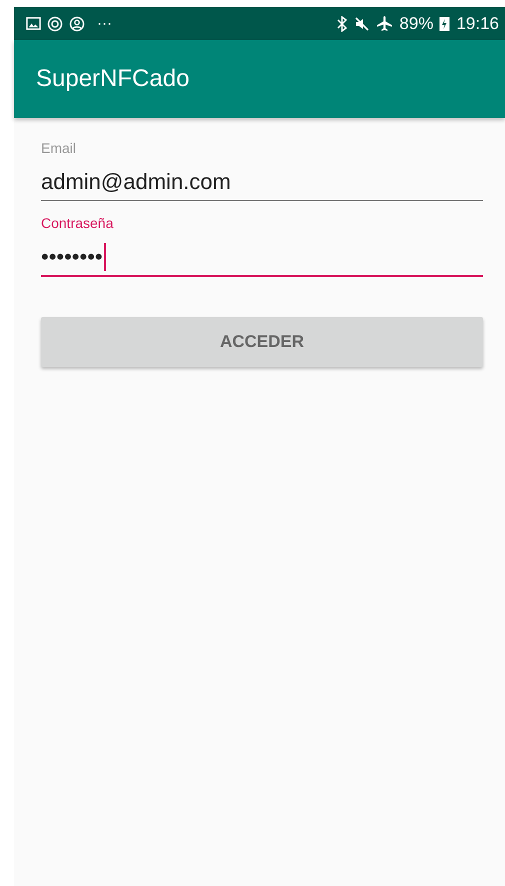 The width and height of the screenshot is (505, 886). I want to click on text-field: Contraseña ••••••••, so click(262, 246).